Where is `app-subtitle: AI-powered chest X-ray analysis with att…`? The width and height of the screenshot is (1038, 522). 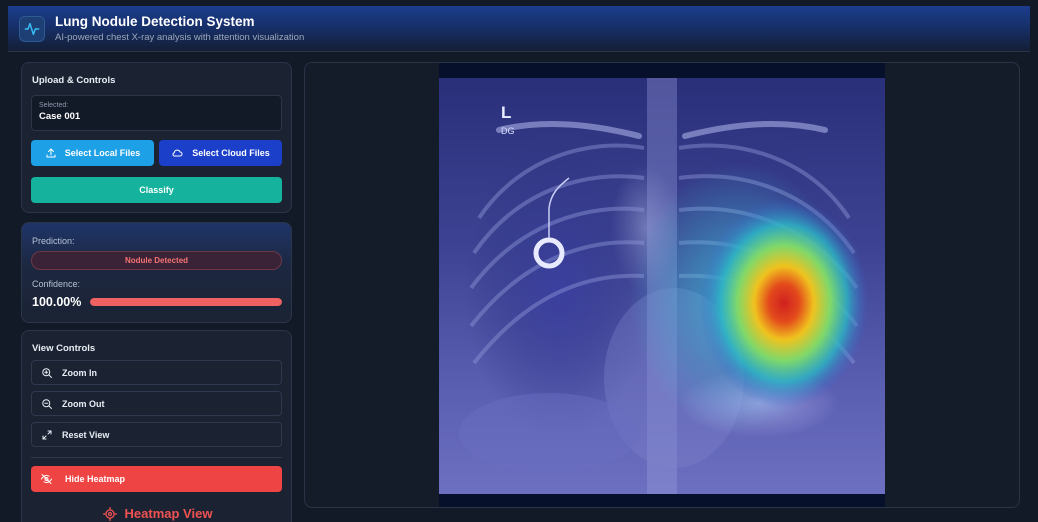 app-subtitle: AI-powered chest X-ray analysis with att… is located at coordinates (180, 37).